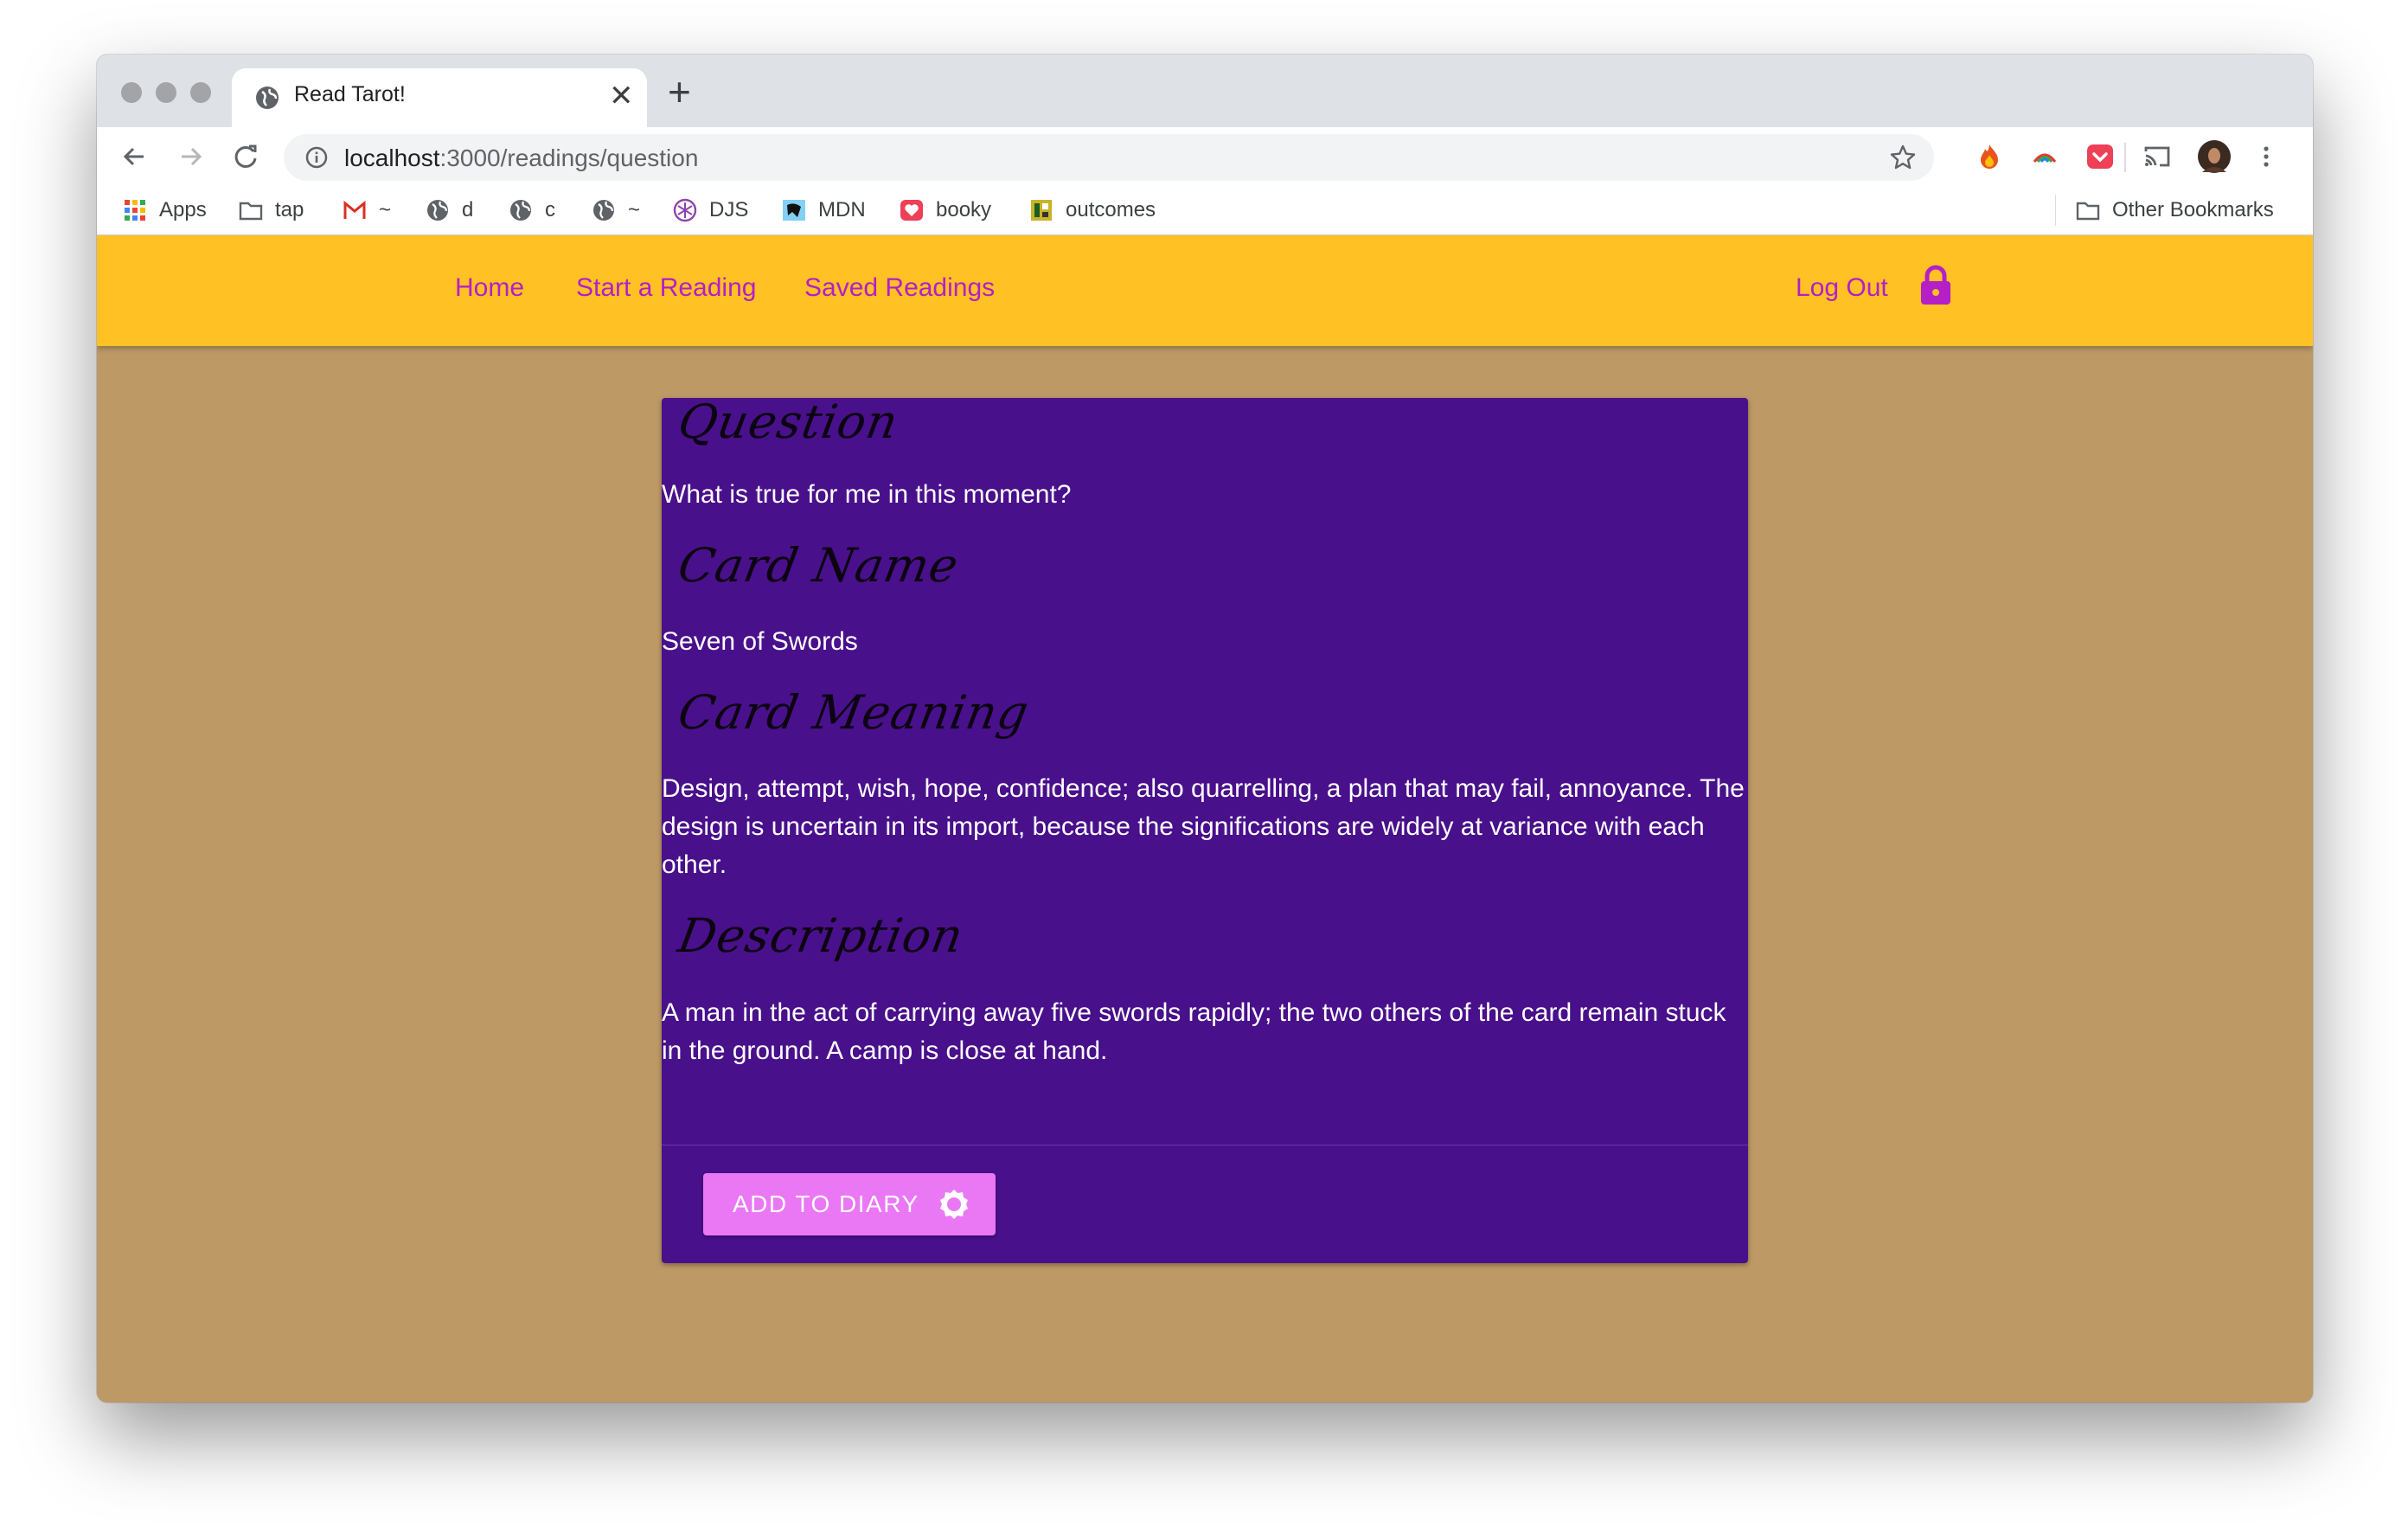 The height and width of the screenshot is (1540, 2408). I want to click on tab-close-icon: ✕, so click(621, 96).